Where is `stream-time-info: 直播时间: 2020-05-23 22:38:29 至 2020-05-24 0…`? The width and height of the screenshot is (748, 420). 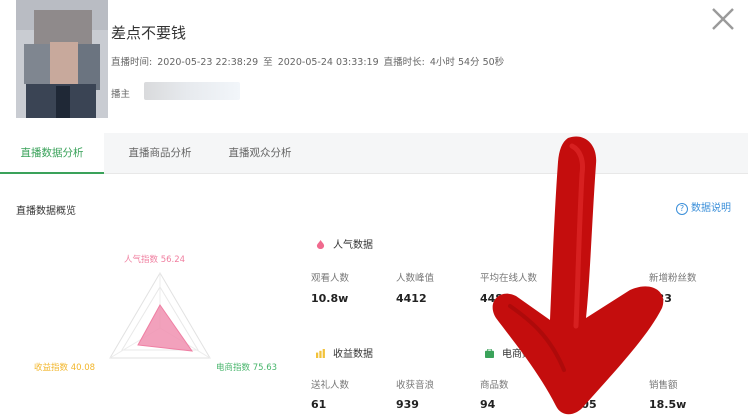
stream-time-info: 直播时间: 2020-05-23 22:38:29 至 2020-05-24 0… is located at coordinates (308, 61).